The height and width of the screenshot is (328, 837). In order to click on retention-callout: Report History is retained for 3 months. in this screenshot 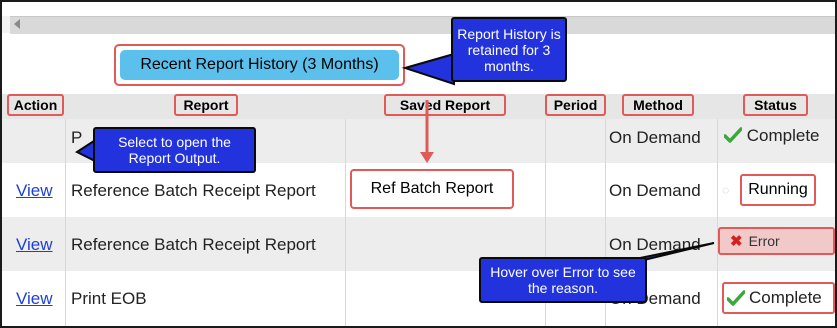, I will do `click(509, 49)`.